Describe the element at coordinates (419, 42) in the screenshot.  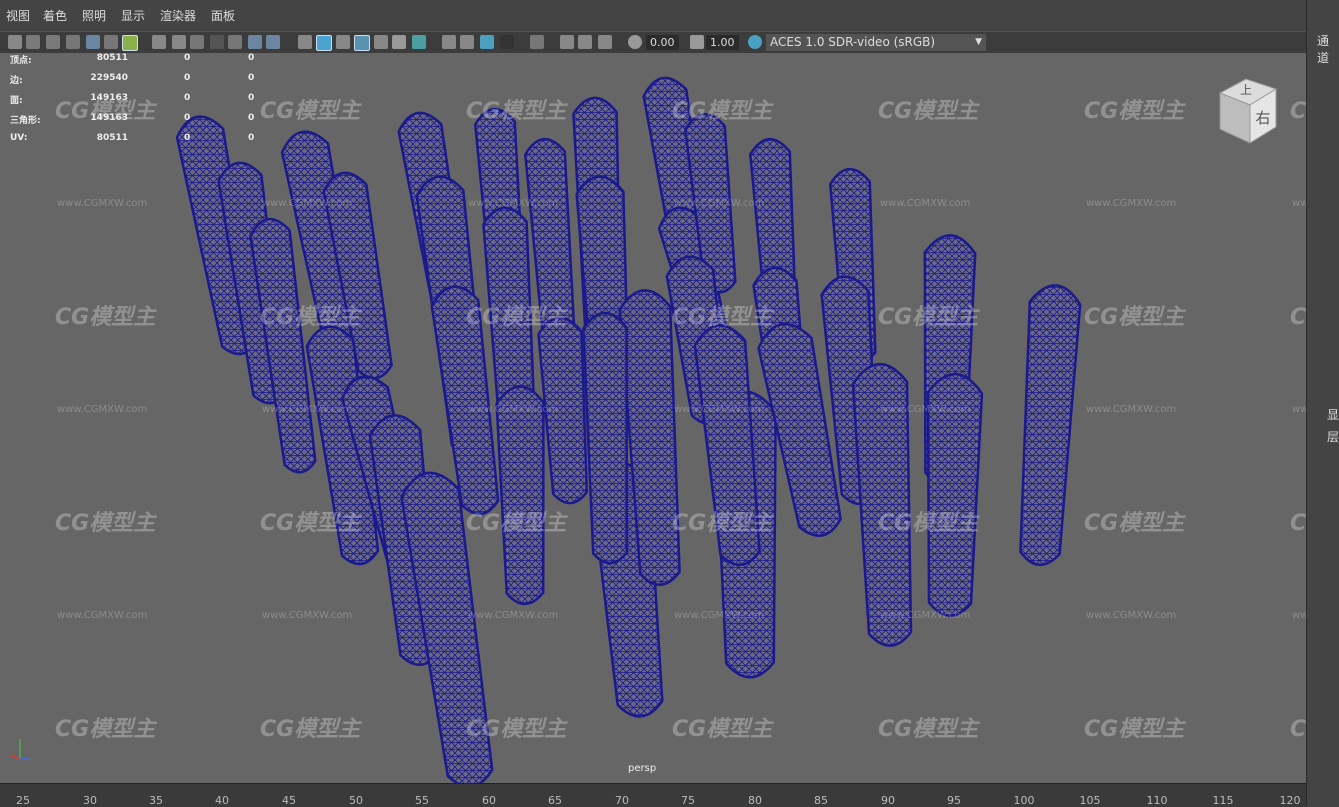
I see `shadows-icon` at that location.